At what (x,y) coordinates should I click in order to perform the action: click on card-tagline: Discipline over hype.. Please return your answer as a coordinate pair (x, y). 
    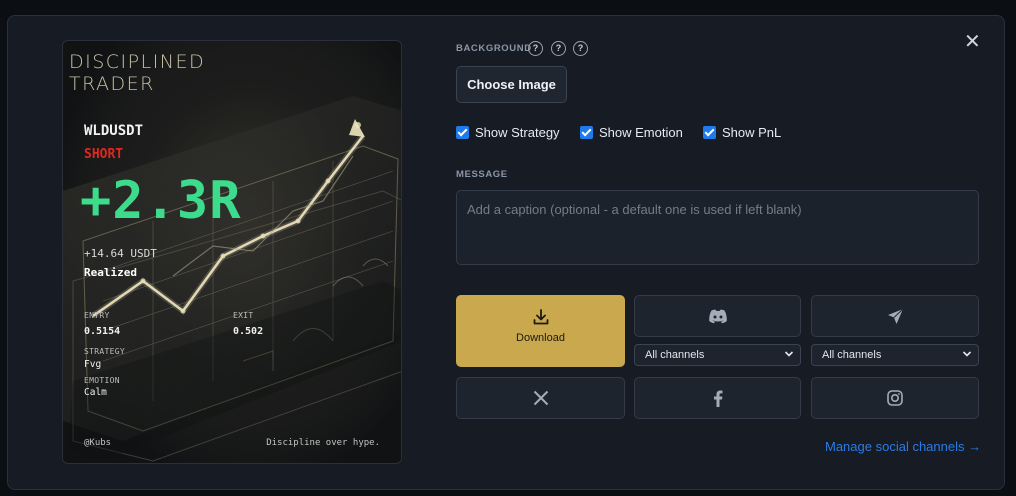
    Looking at the image, I should click on (323, 443).